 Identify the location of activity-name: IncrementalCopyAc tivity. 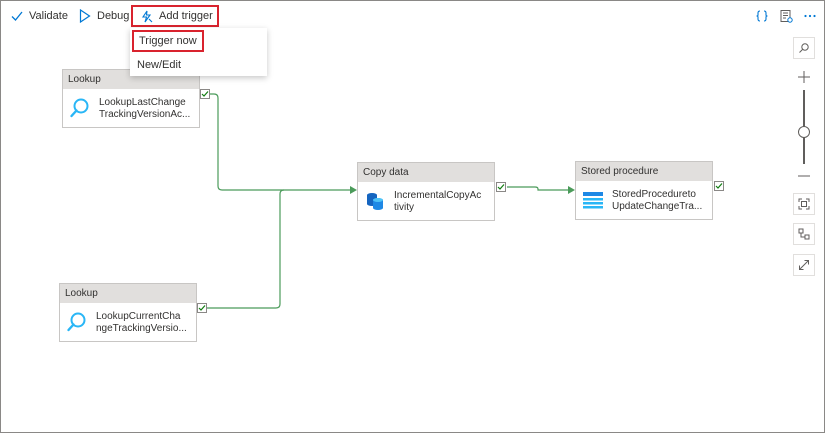
(438, 201).